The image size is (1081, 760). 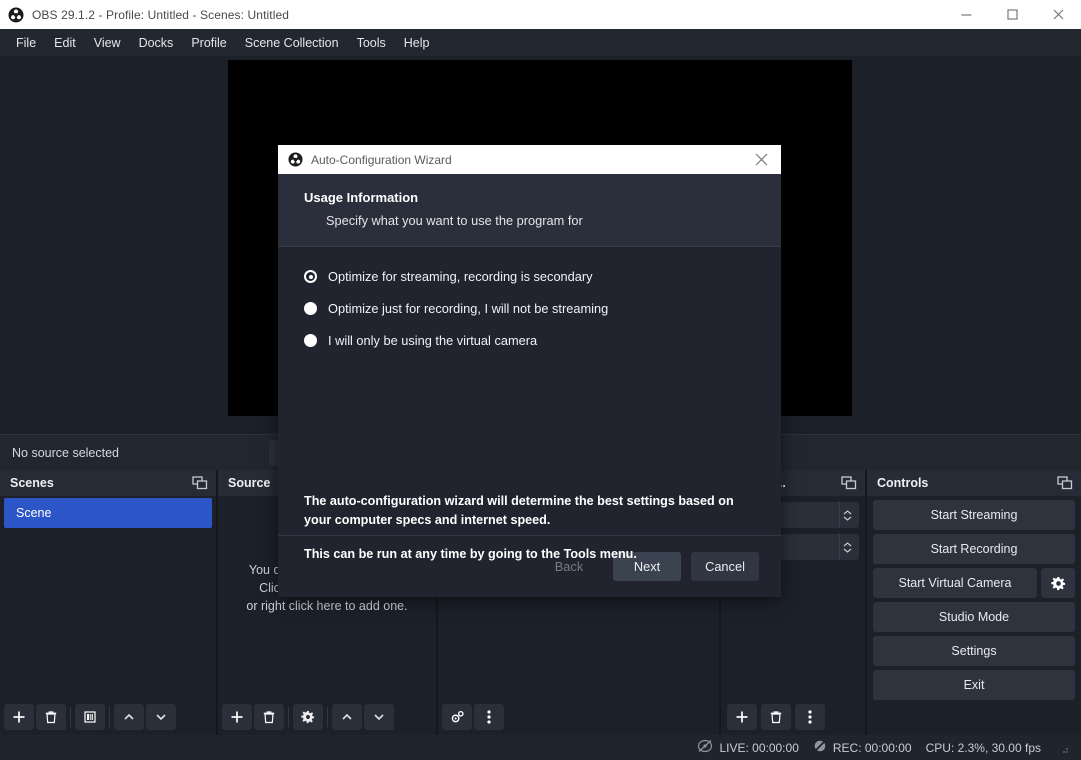 I want to click on no-source-selected-label: No source selected, so click(x=66, y=452).